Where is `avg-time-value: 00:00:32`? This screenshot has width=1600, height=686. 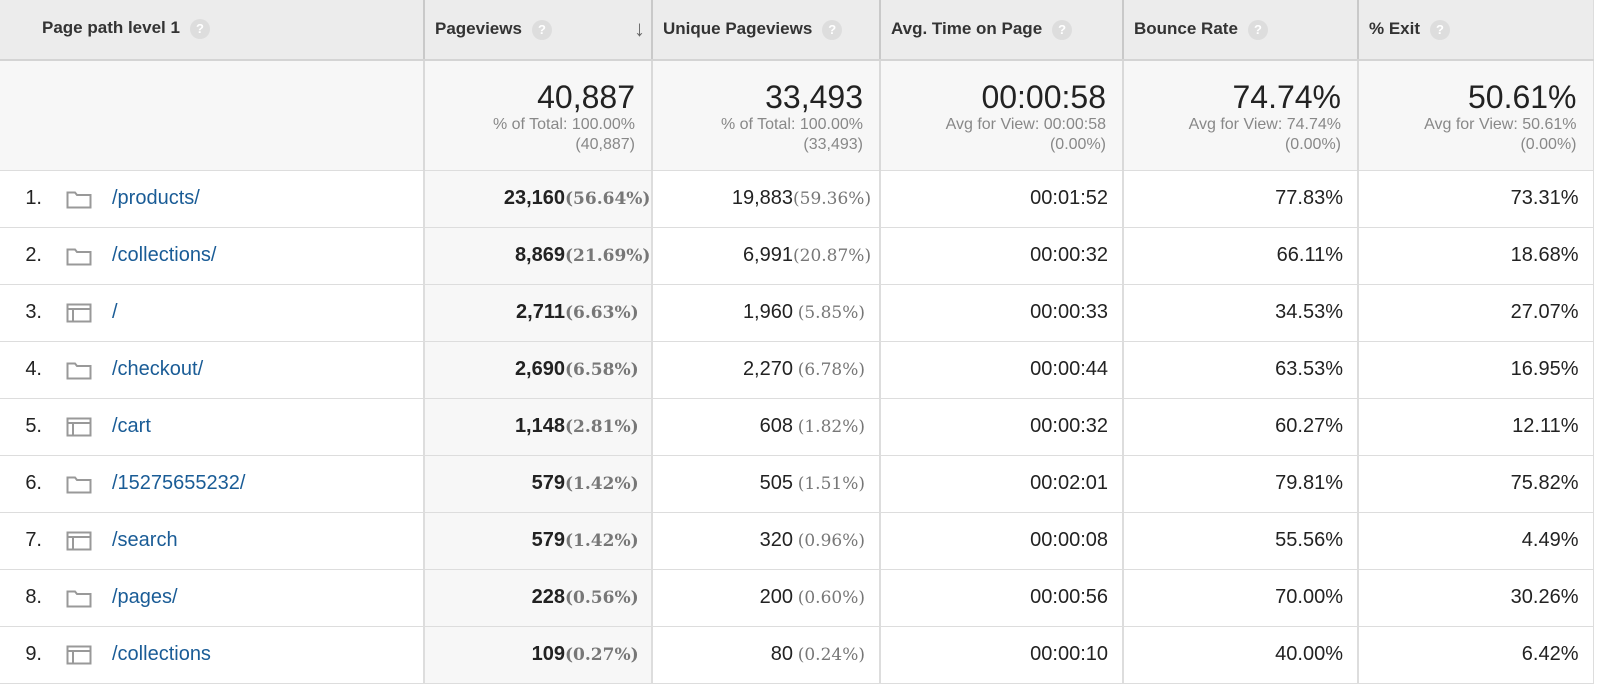 avg-time-value: 00:00:32 is located at coordinates (1069, 426).